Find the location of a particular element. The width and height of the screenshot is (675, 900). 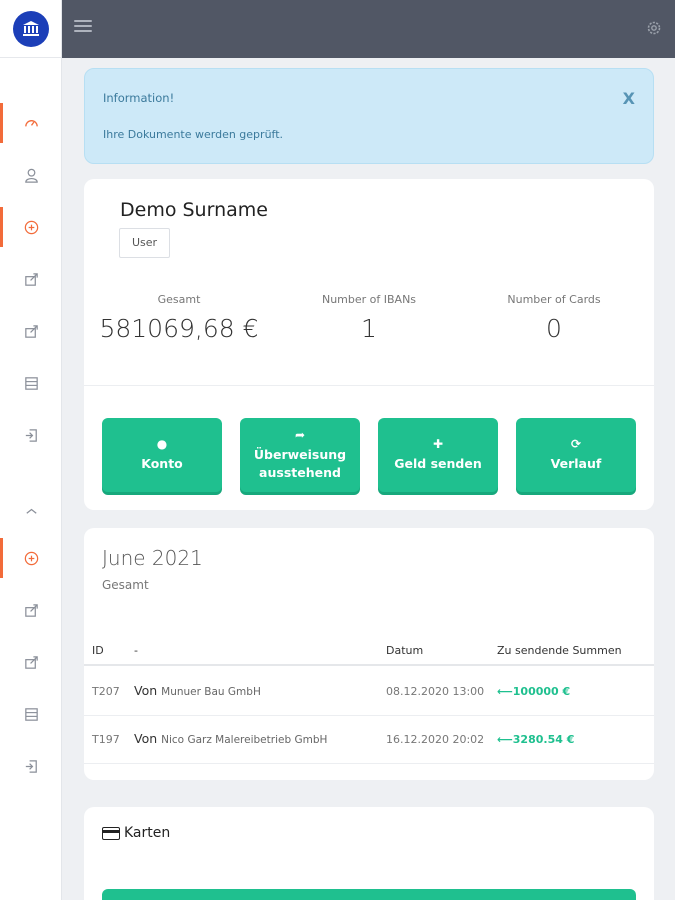

button-label: Überweisung ausstehend is located at coordinates (300, 463).